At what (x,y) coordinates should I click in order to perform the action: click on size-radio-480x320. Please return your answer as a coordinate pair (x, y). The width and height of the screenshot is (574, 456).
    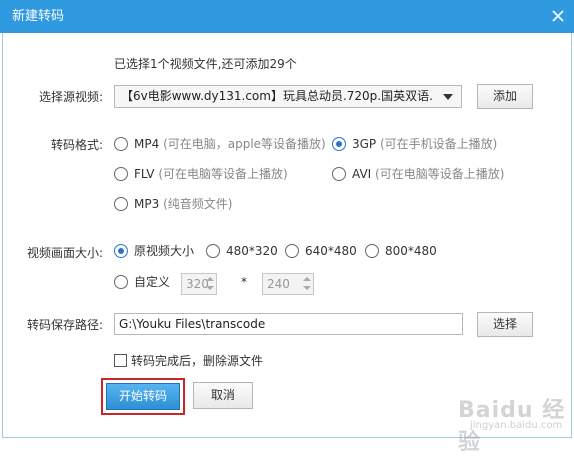
    Looking at the image, I should click on (213, 251).